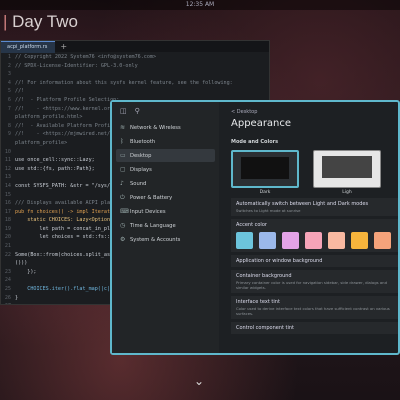 This screenshot has height=400, width=400. I want to click on code-line: 3, so click(135, 74).